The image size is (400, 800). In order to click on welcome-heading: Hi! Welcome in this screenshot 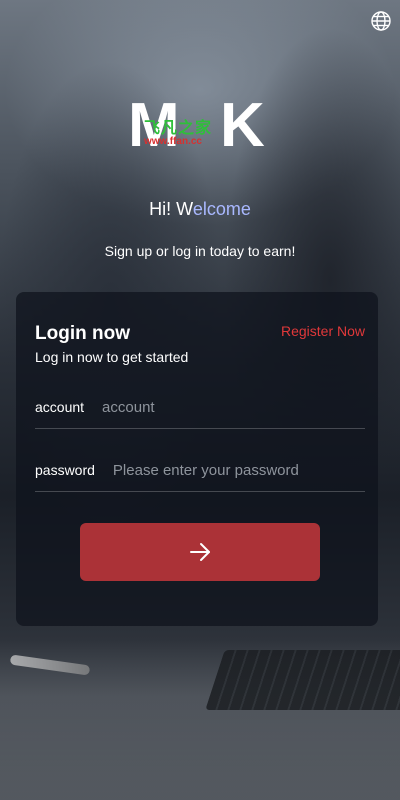, I will do `click(200, 209)`.